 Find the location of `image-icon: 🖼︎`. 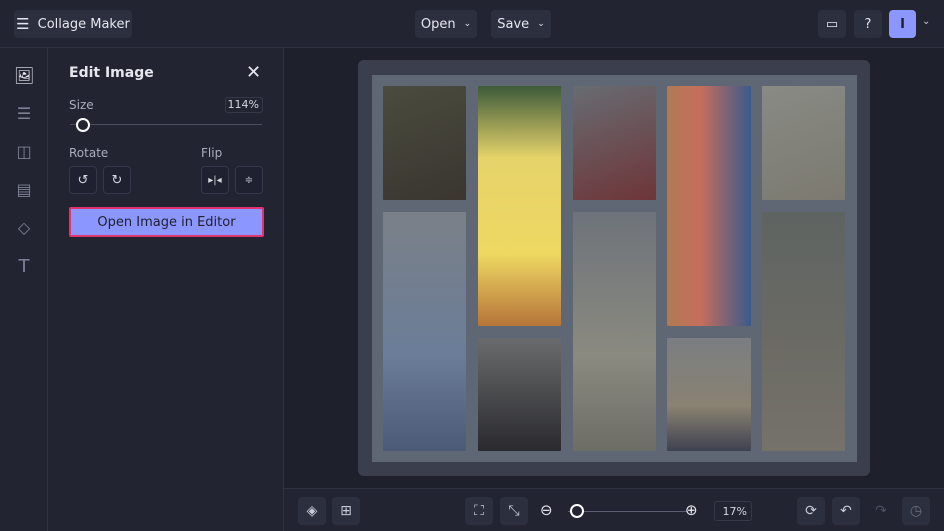

image-icon: 🖼︎ is located at coordinates (24, 76).